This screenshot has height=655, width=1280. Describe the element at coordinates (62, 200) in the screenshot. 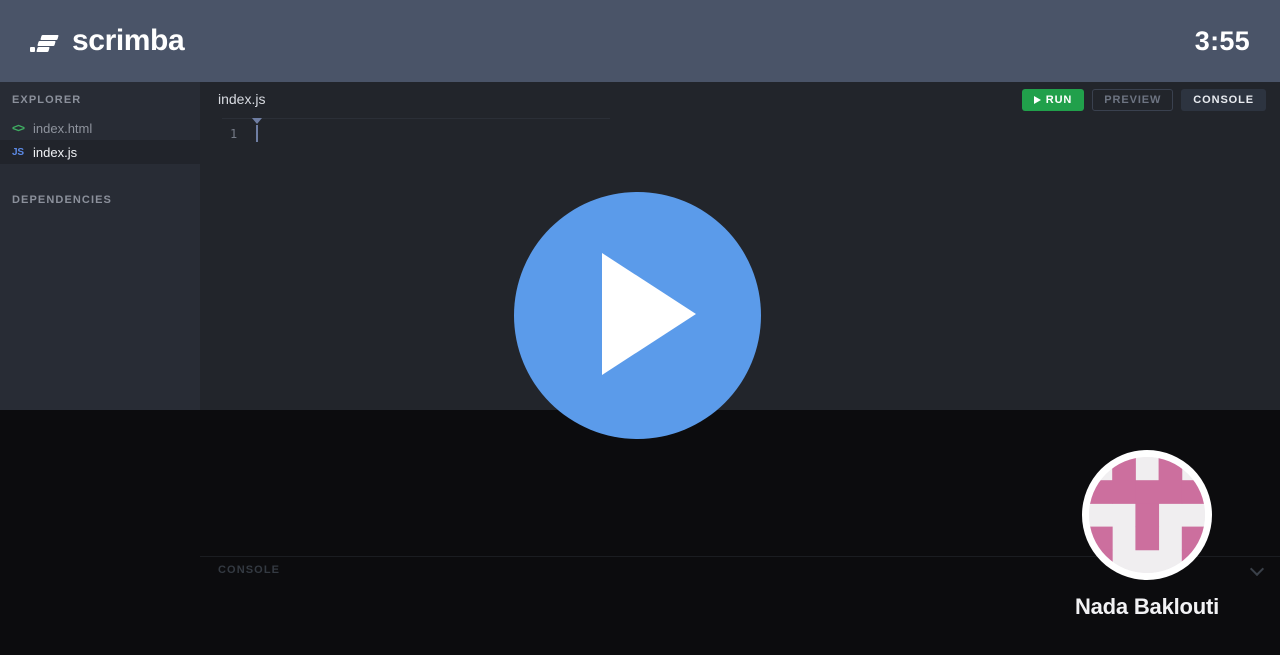

I see `dependencies-title: DEPENDENCIES` at that location.